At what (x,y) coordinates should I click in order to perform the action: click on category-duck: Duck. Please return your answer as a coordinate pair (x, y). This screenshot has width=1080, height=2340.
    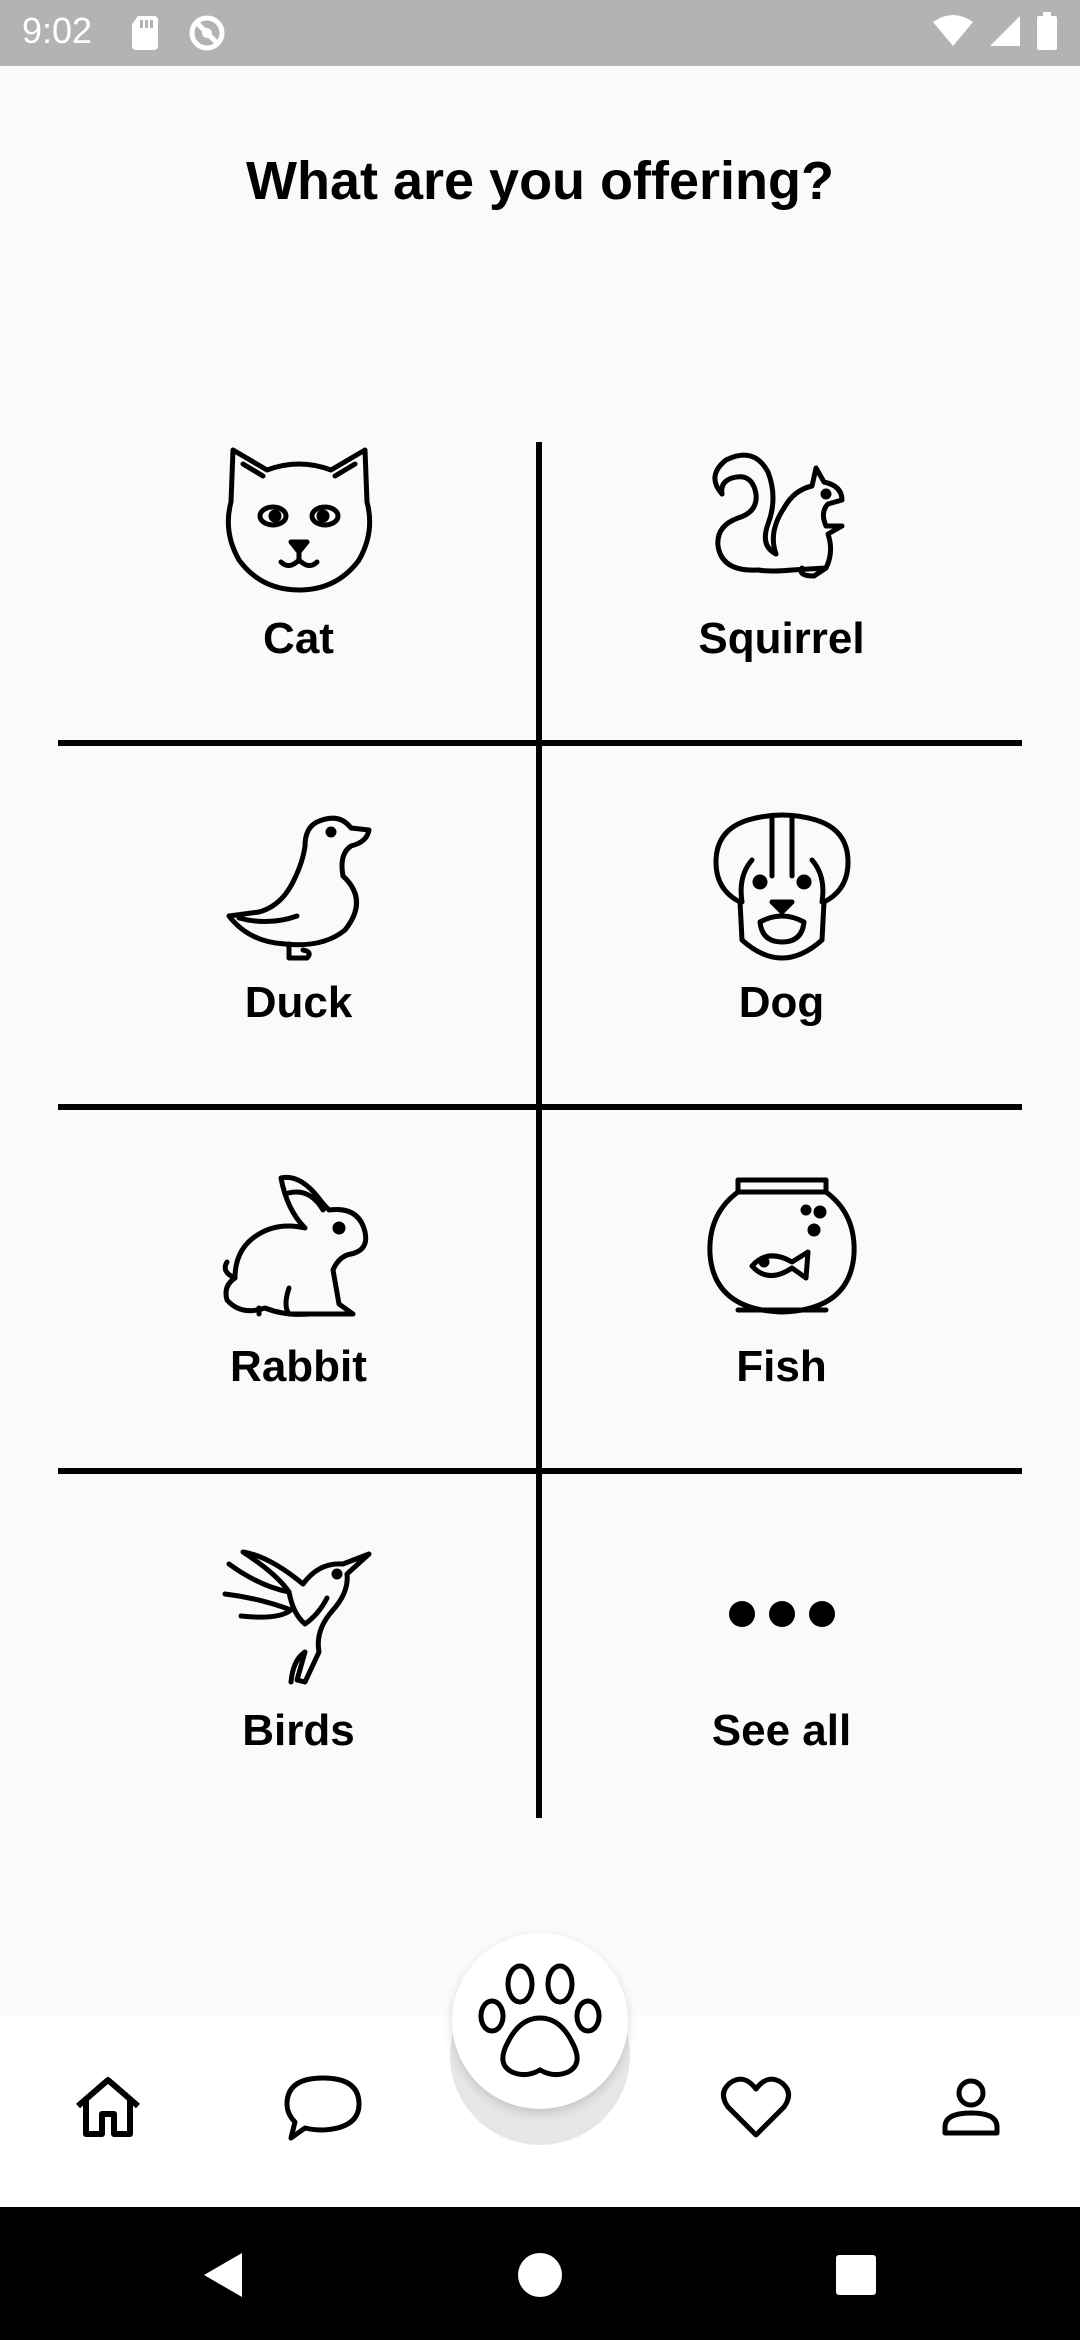
    Looking at the image, I should click on (298, 987).